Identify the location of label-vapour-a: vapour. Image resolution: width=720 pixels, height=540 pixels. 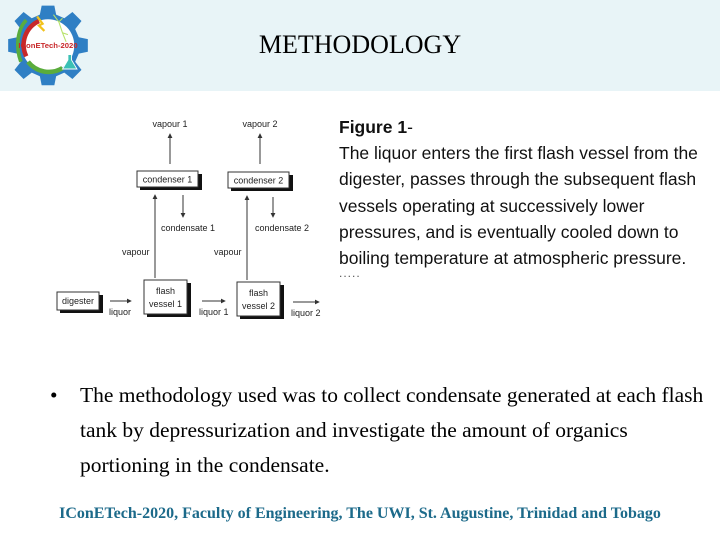
(136, 252).